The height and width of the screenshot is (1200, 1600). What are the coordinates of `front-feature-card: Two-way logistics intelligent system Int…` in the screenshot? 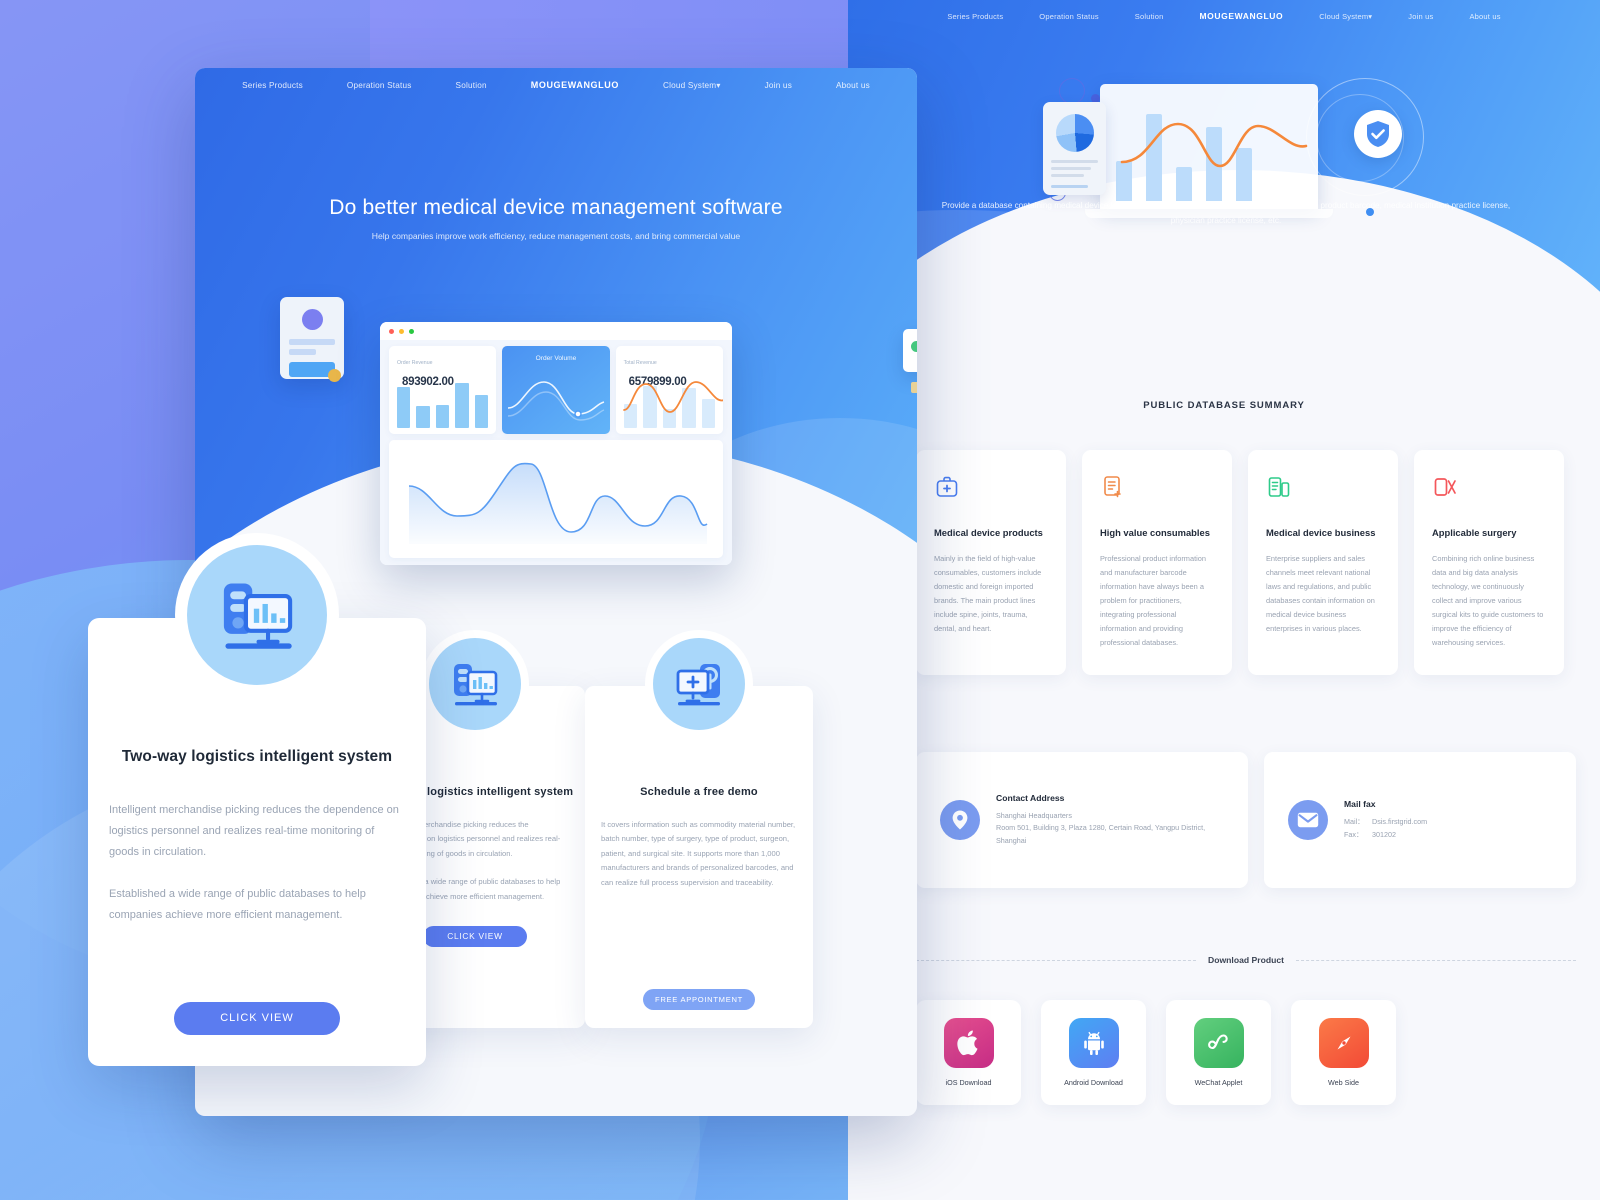 It's located at (257, 799).